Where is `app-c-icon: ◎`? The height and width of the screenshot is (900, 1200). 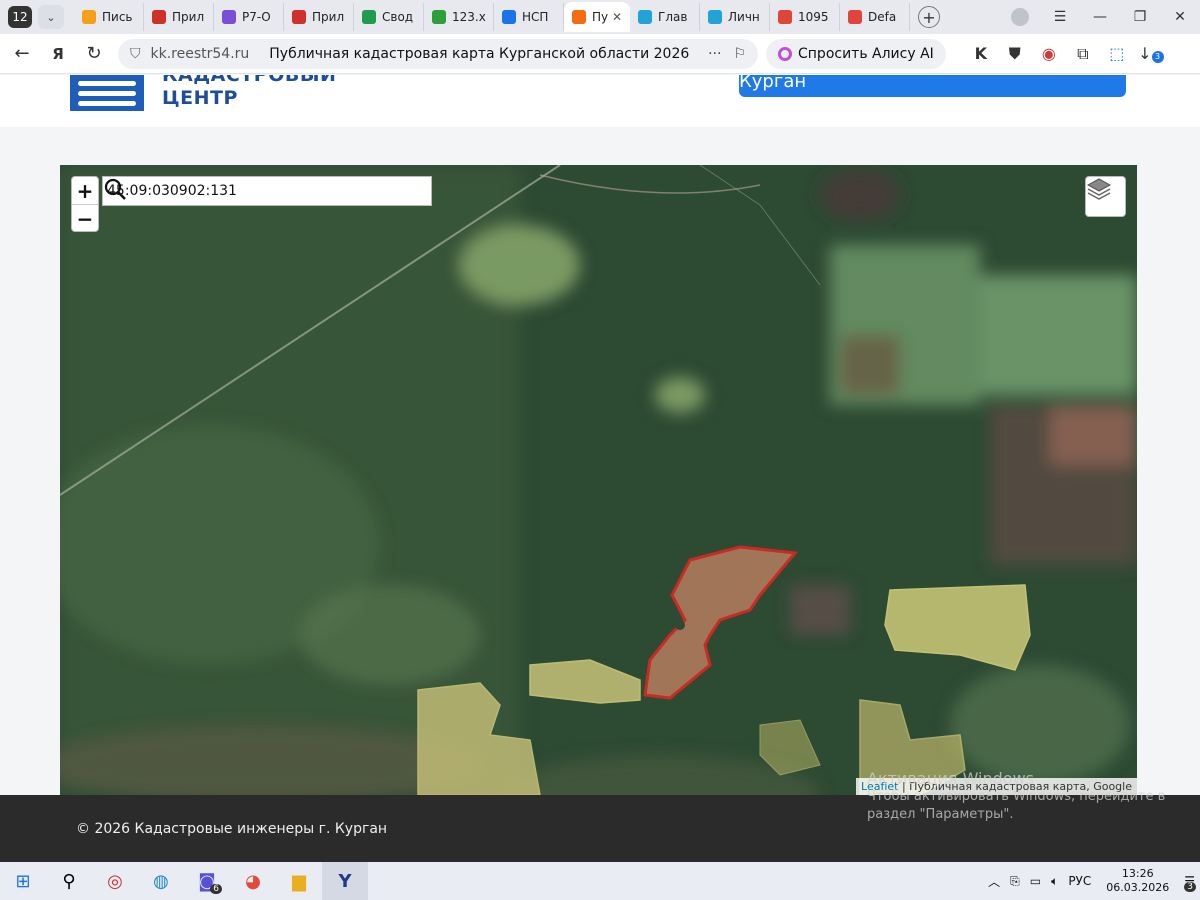 app-c-icon: ◎ is located at coordinates (115, 881).